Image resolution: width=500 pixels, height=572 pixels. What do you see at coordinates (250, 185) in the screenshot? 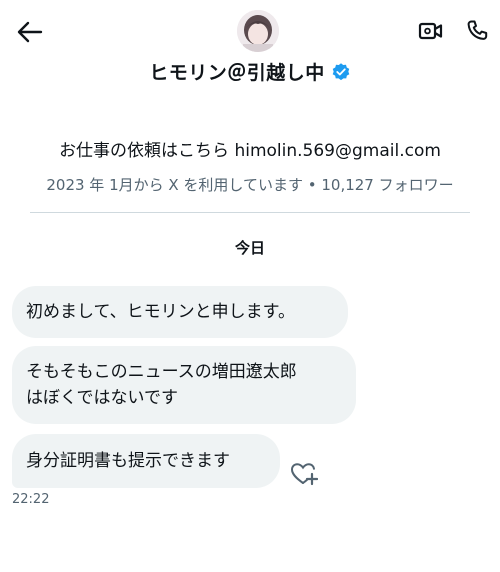
I see `profile-meta: 2023 年 1月から X を利用しています • 10,127 フォロワー` at bounding box center [250, 185].